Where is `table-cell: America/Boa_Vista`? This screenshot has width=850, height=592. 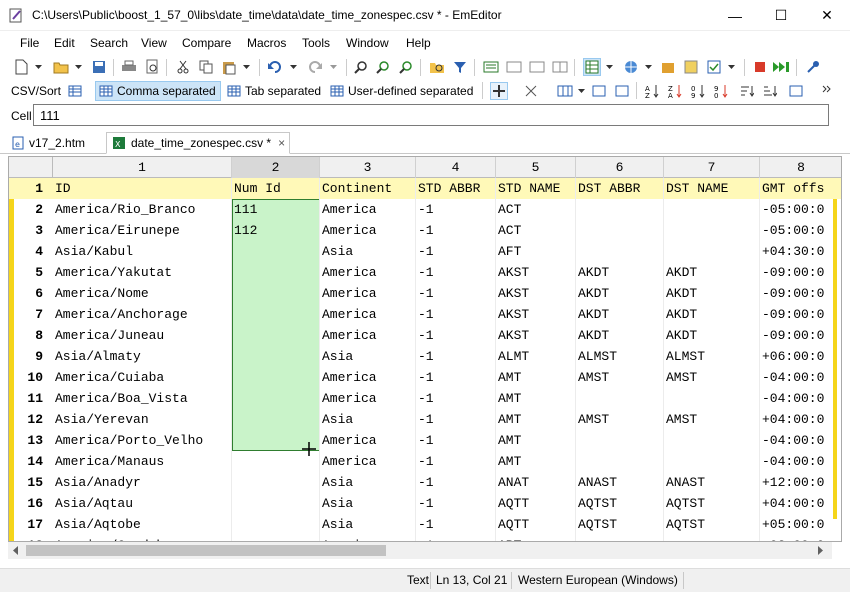
table-cell: America/Boa_Vista is located at coordinates (142, 398).